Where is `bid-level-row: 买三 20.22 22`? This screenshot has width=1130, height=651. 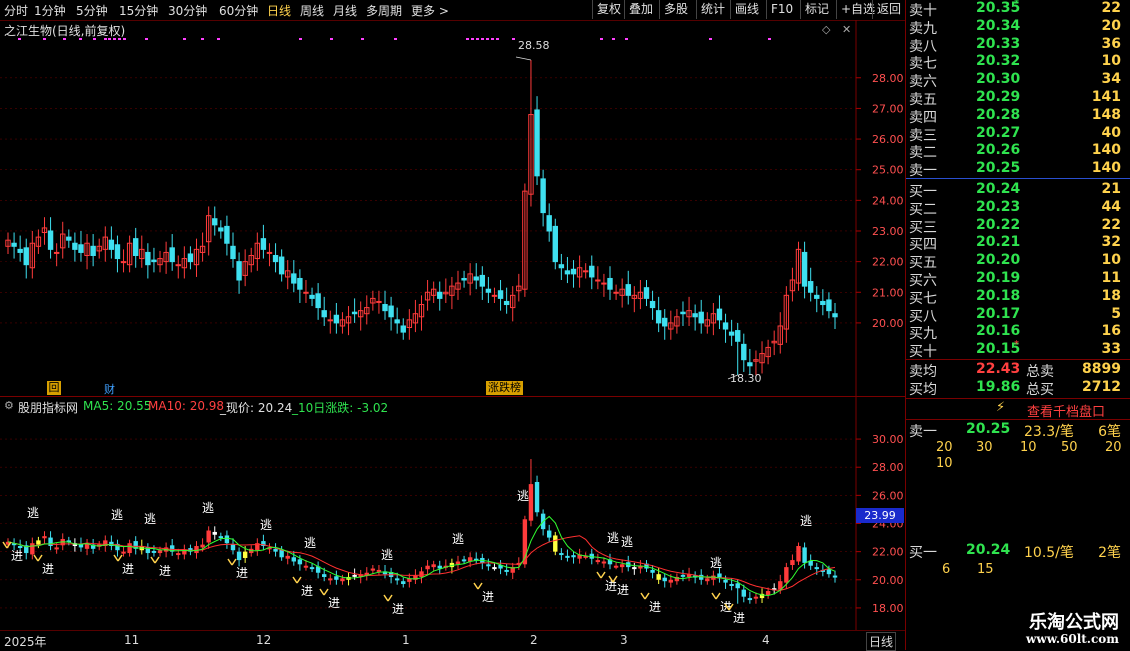 bid-level-row: 买三 20.22 22 is located at coordinates (1018, 226).